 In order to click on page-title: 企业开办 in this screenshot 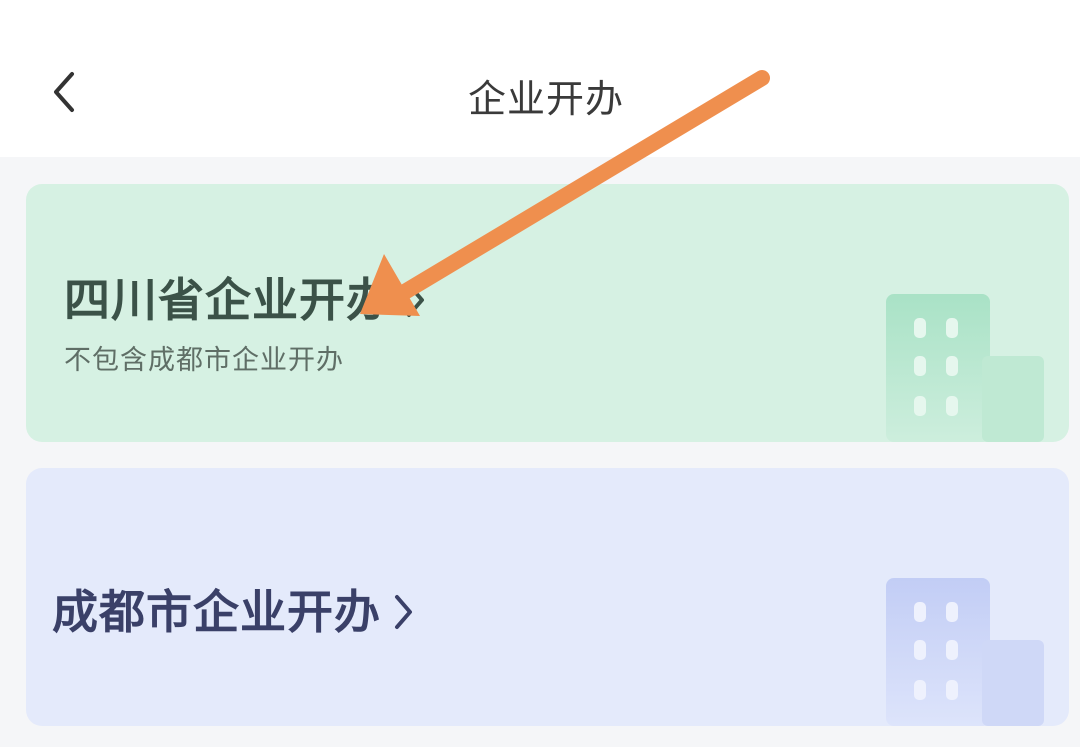, I will do `click(545, 99)`.